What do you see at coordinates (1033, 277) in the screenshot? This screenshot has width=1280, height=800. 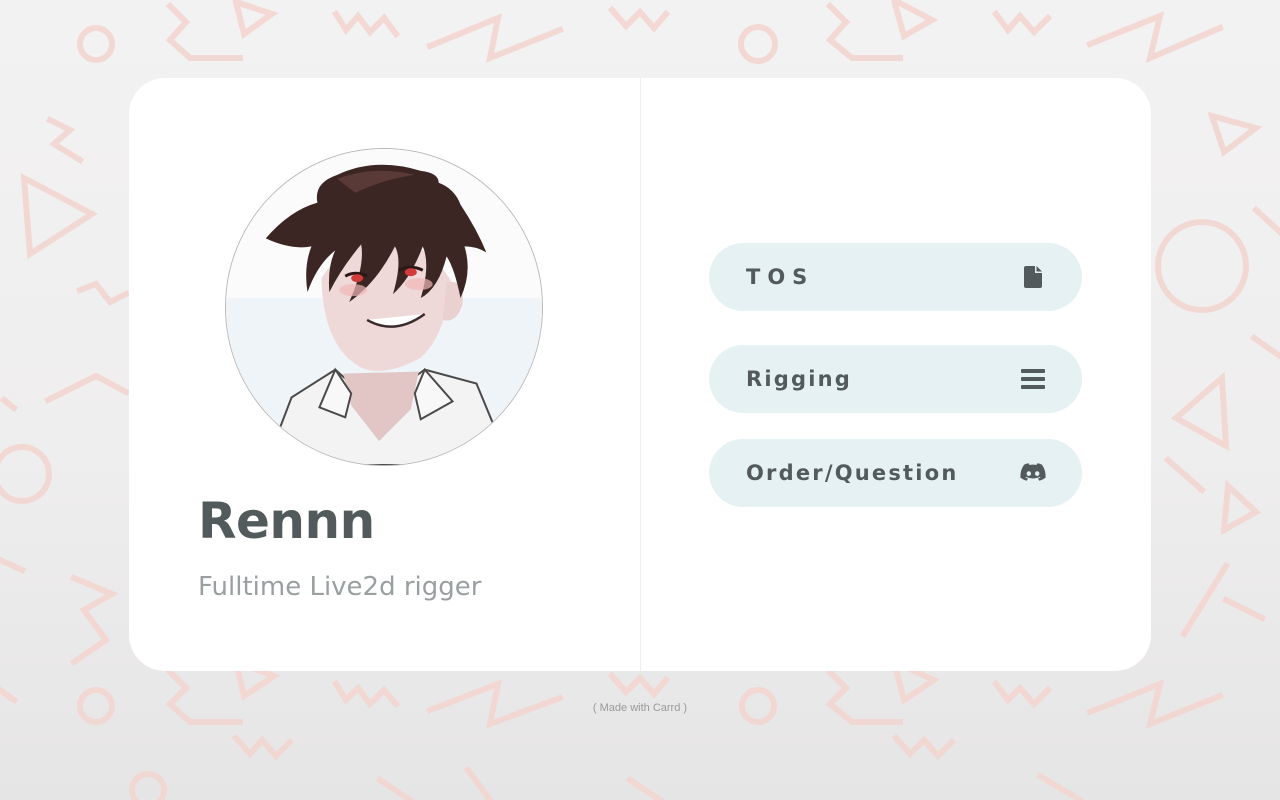 I see `document-icon` at bounding box center [1033, 277].